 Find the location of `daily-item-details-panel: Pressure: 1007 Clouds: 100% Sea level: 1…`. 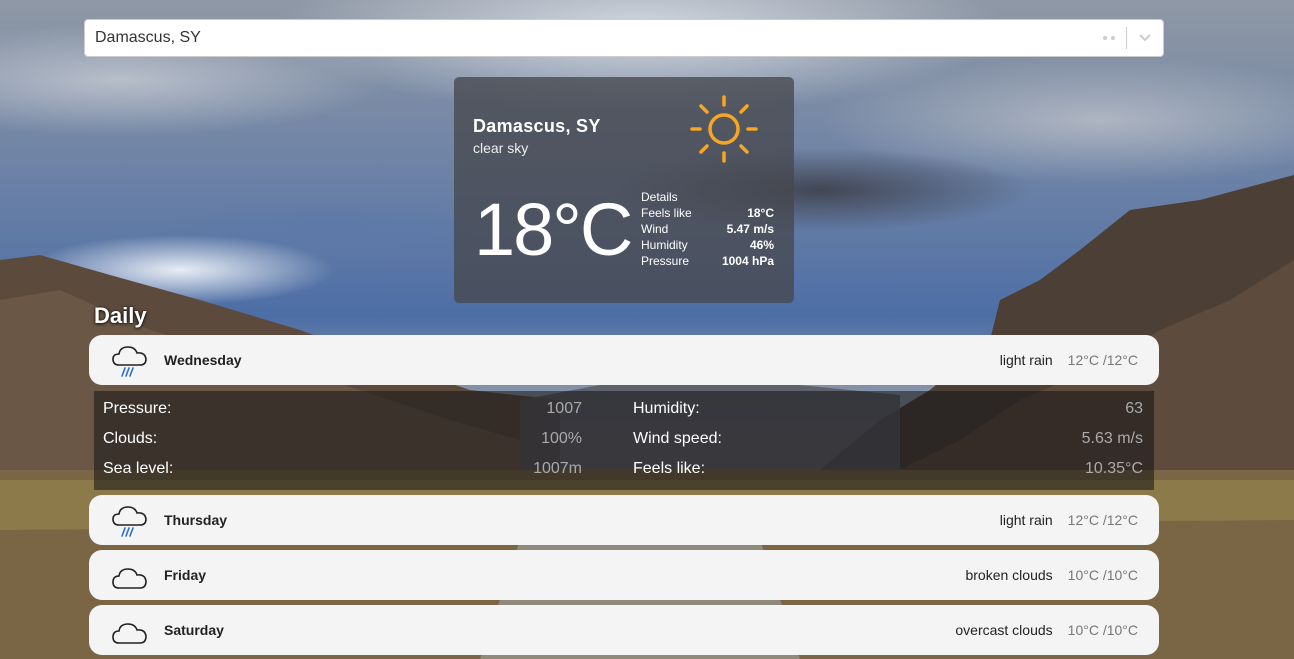

daily-item-details-panel: Pressure: 1007 Clouds: 100% Sea level: 1… is located at coordinates (624, 440).